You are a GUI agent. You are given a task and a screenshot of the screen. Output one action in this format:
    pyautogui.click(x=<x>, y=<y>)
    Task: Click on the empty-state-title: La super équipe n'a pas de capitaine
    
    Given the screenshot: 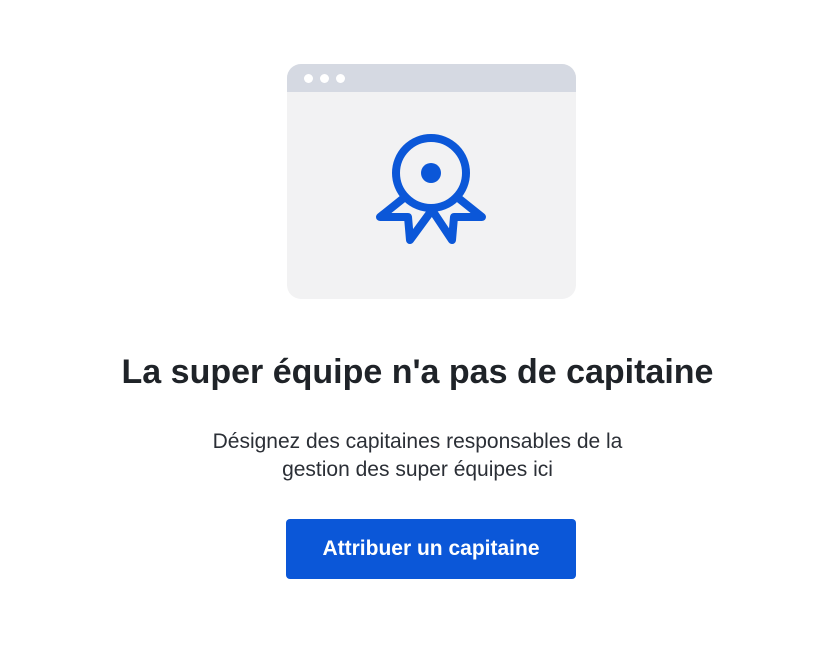 What is the action you would take?
    pyautogui.click(x=417, y=372)
    